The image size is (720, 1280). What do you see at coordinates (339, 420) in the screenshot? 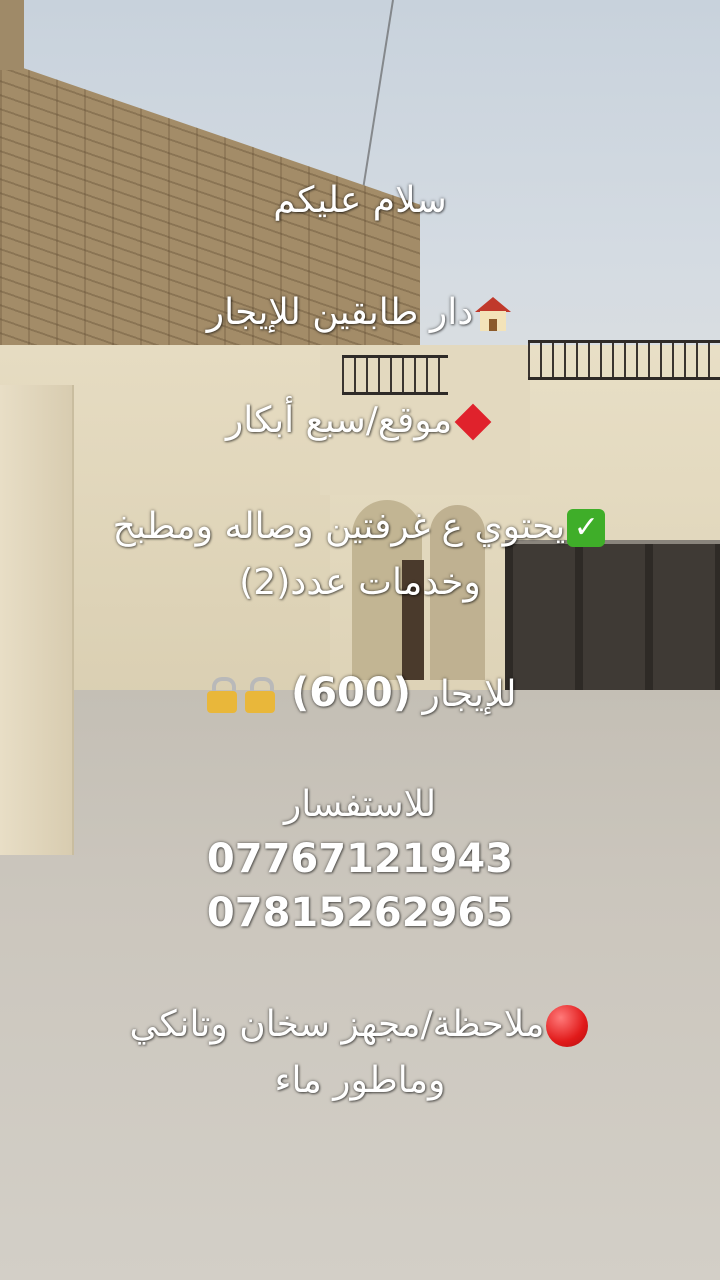
I see `location-text: موقع/سبع أبكار` at bounding box center [339, 420].